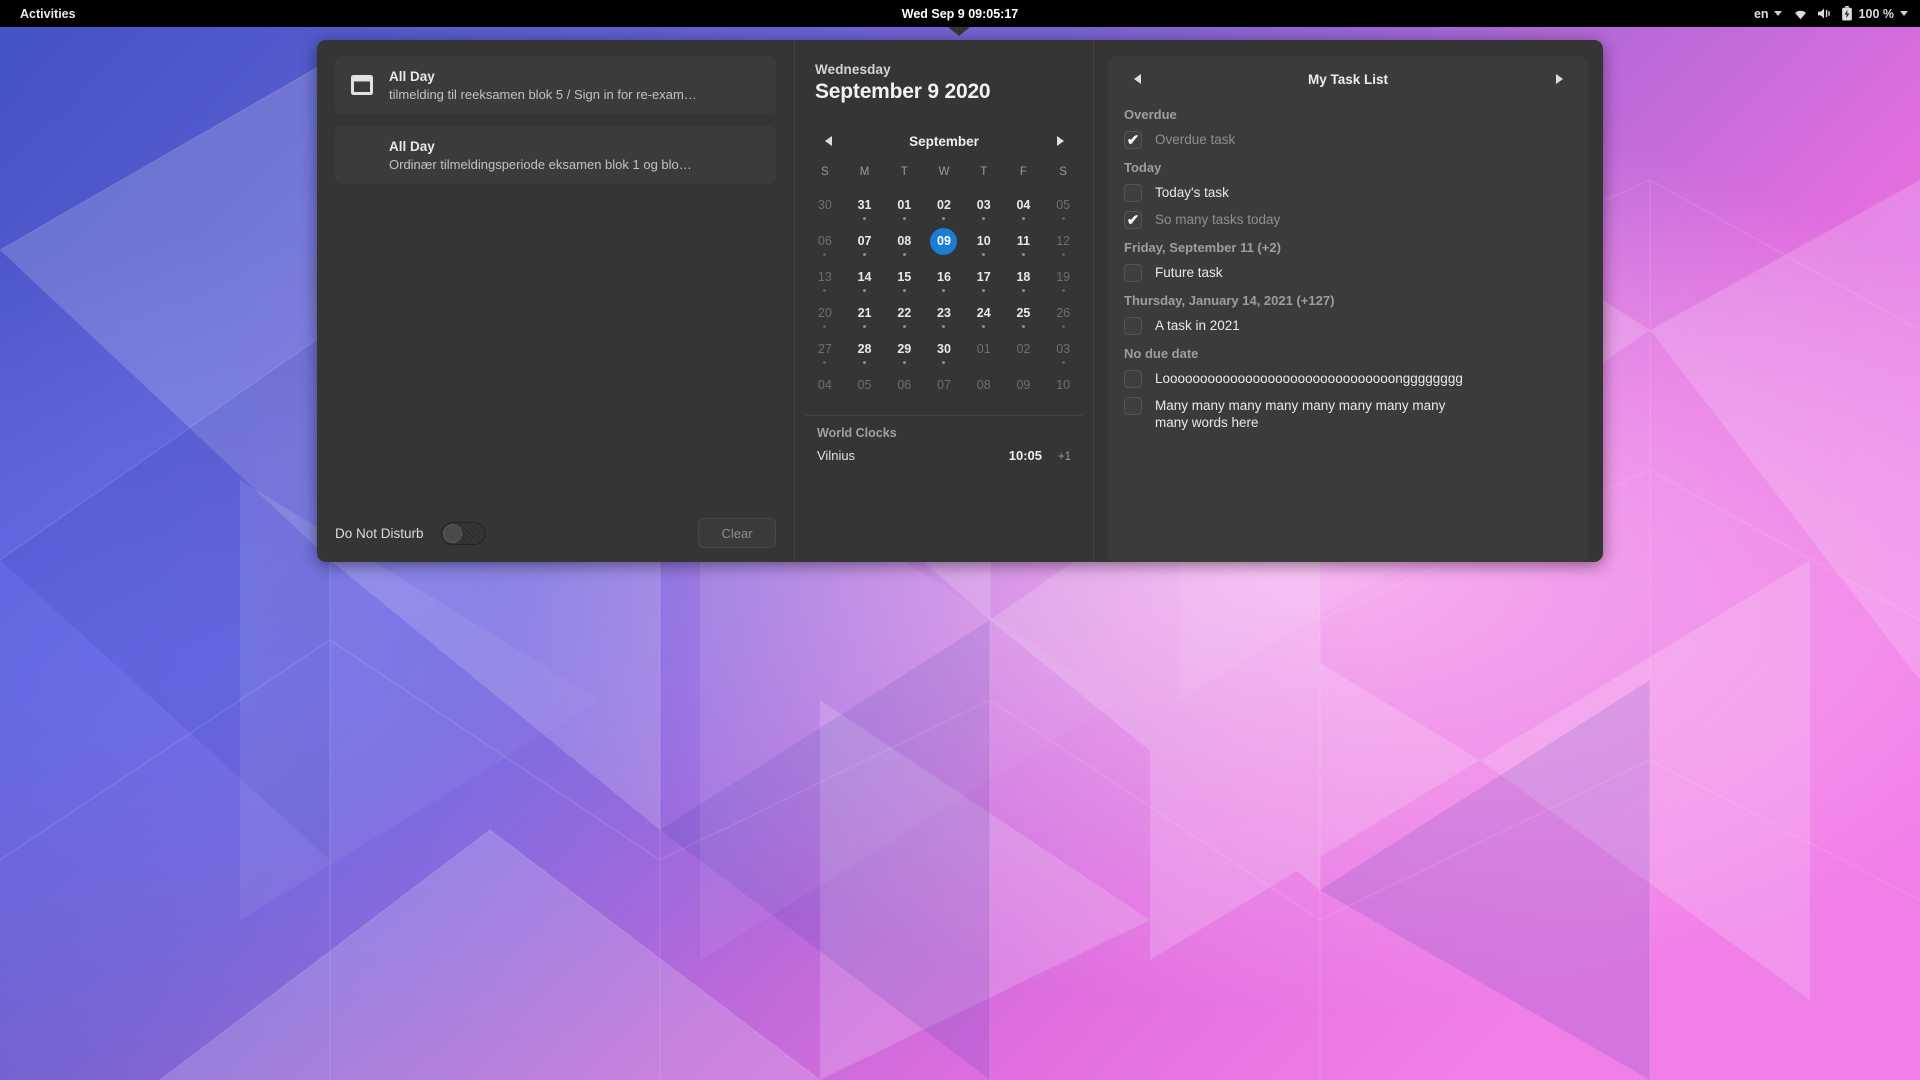 This screenshot has width=1920, height=1080. What do you see at coordinates (452, 533) in the screenshot?
I see `toggle-knob` at bounding box center [452, 533].